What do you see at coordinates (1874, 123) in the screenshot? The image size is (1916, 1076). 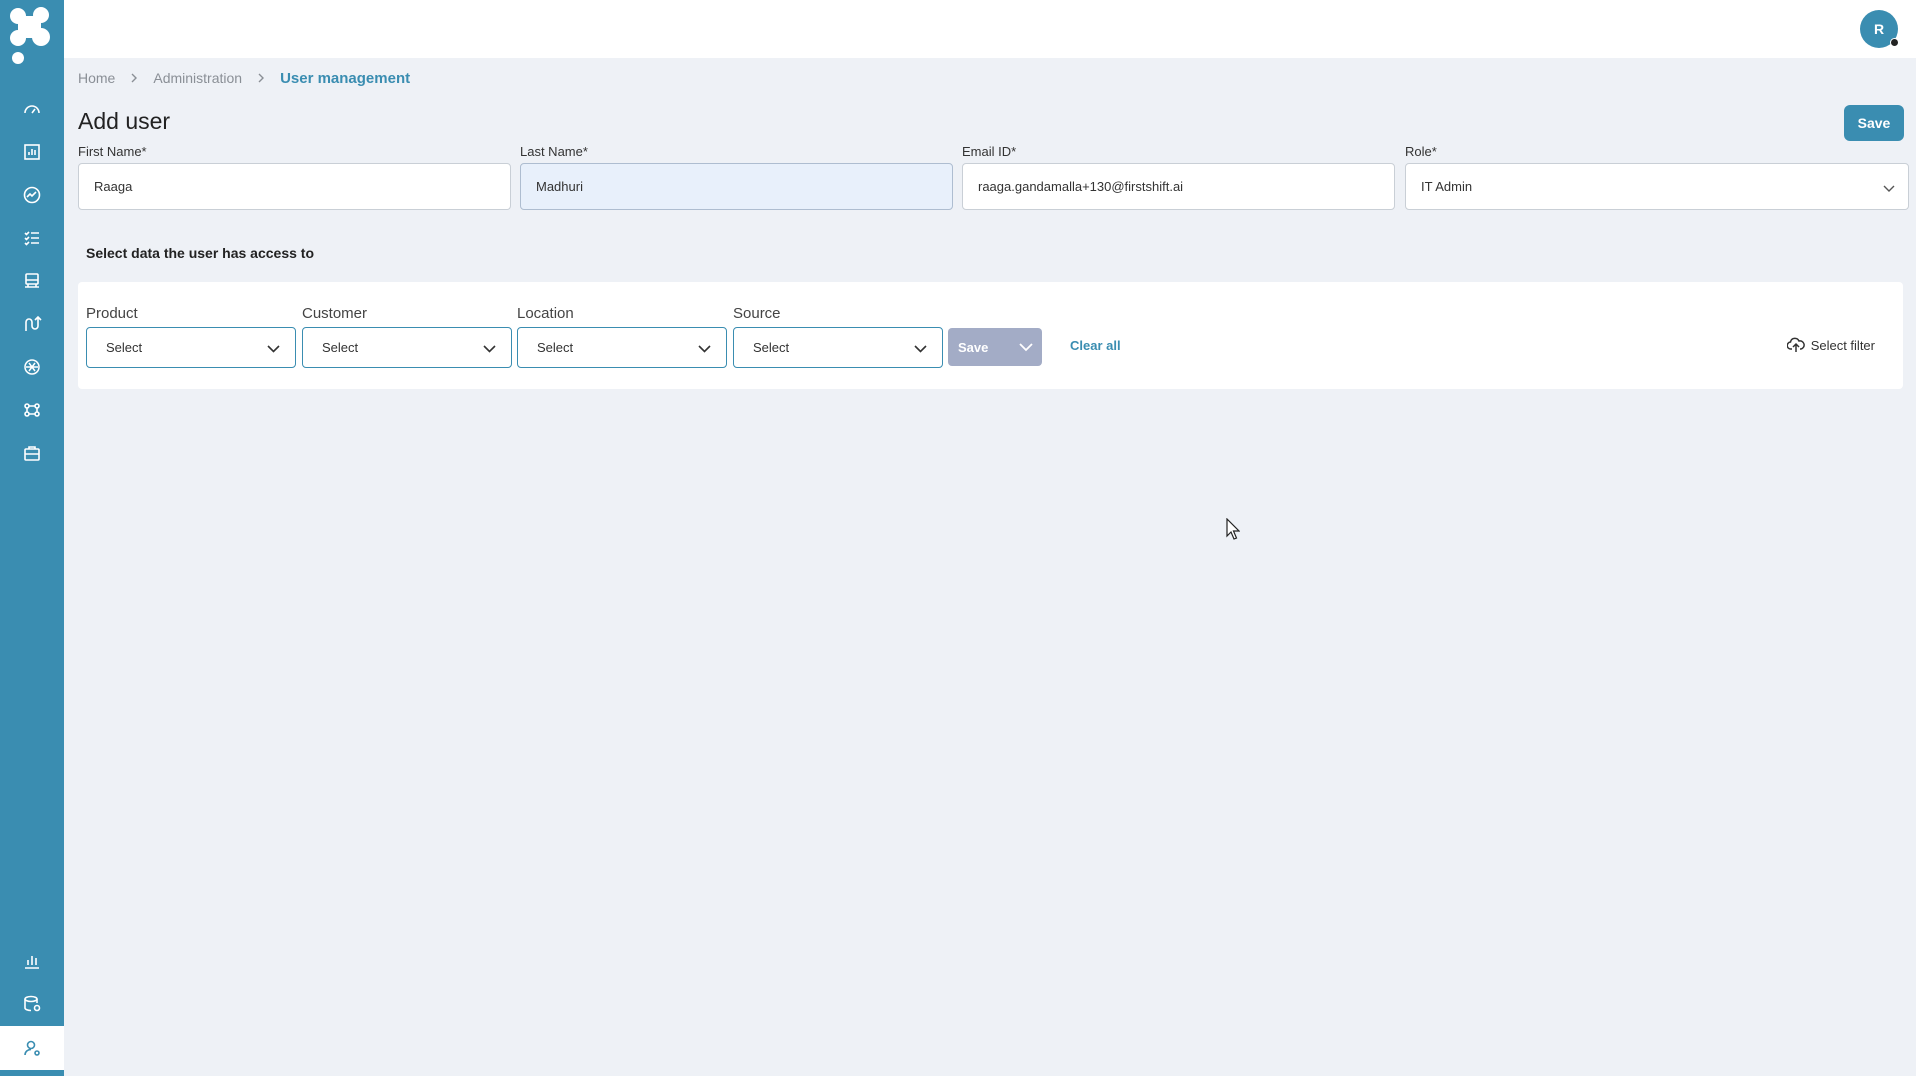 I see `save-button: Save` at bounding box center [1874, 123].